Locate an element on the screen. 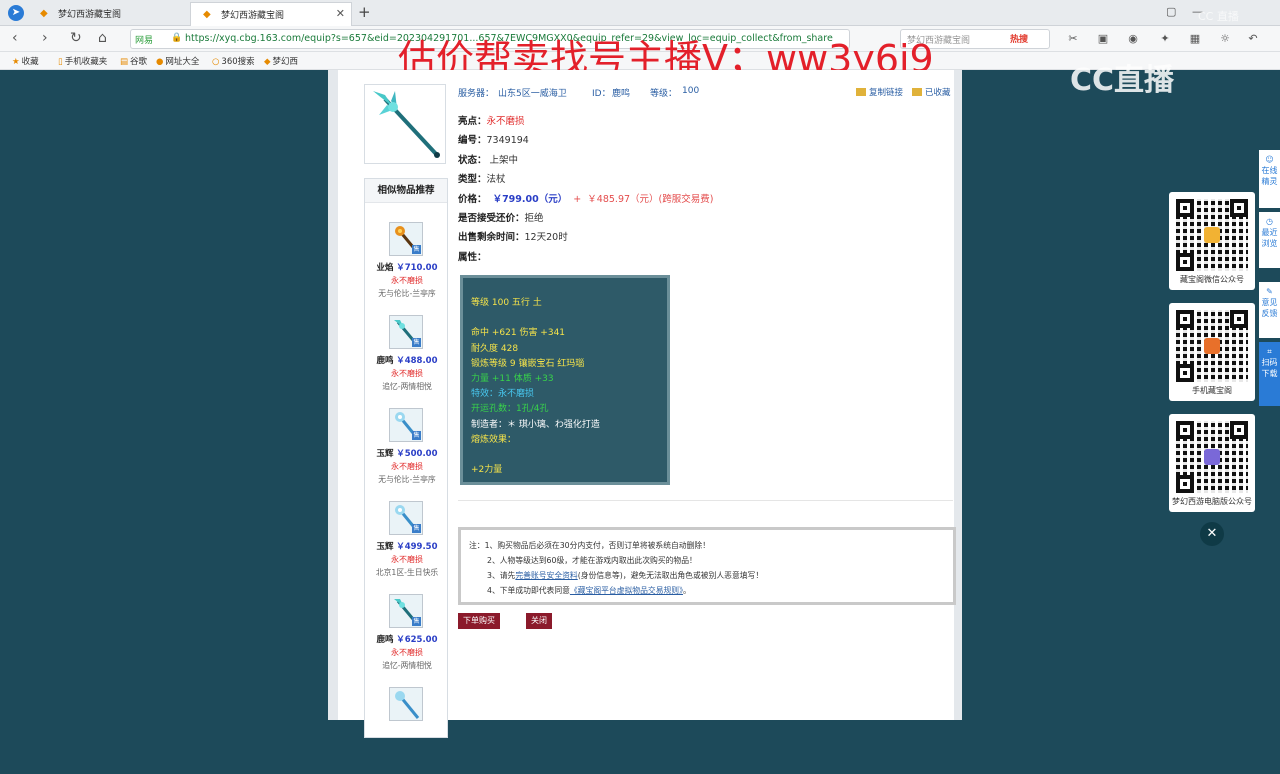  brightness-icon: ☼ is located at coordinates (1225, 39).